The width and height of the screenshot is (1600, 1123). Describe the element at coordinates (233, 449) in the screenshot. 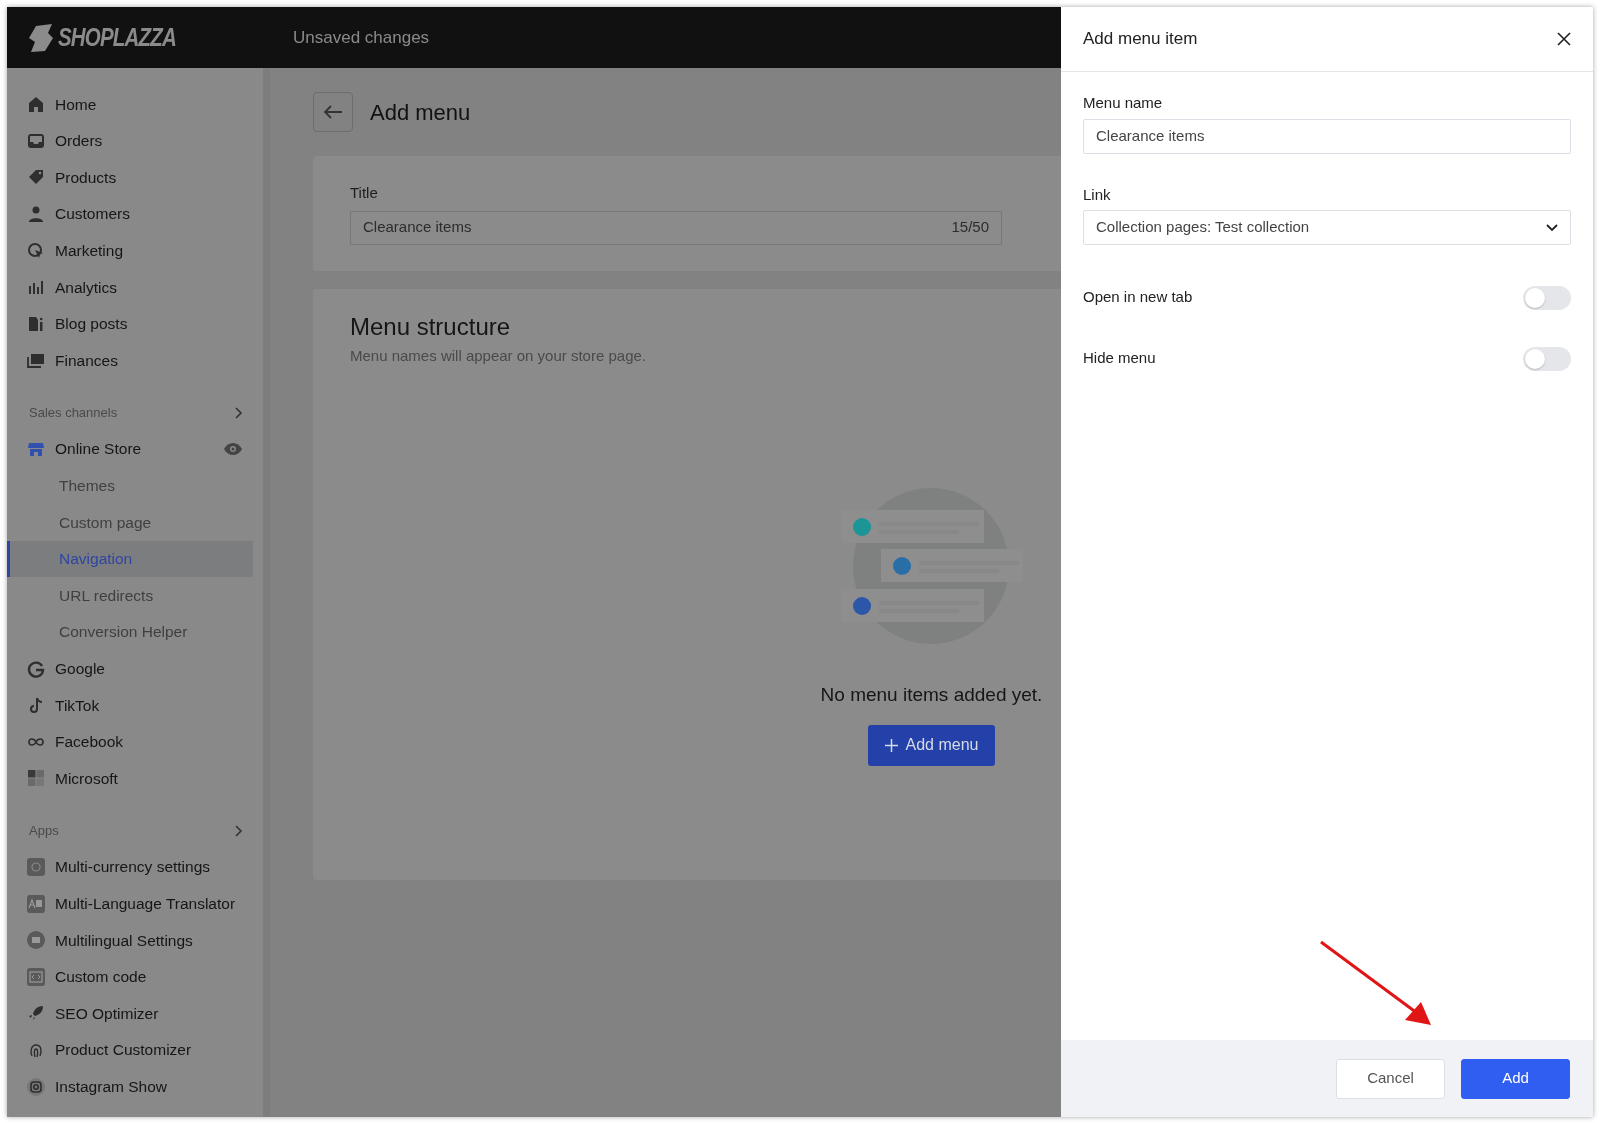

I see `eye-icon` at that location.